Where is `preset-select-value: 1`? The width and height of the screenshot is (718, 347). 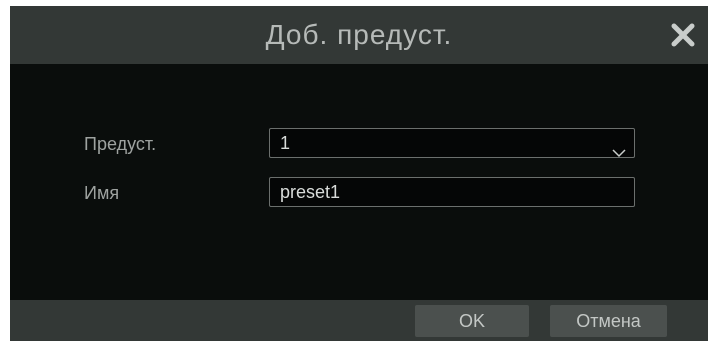 preset-select-value: 1 is located at coordinates (285, 143).